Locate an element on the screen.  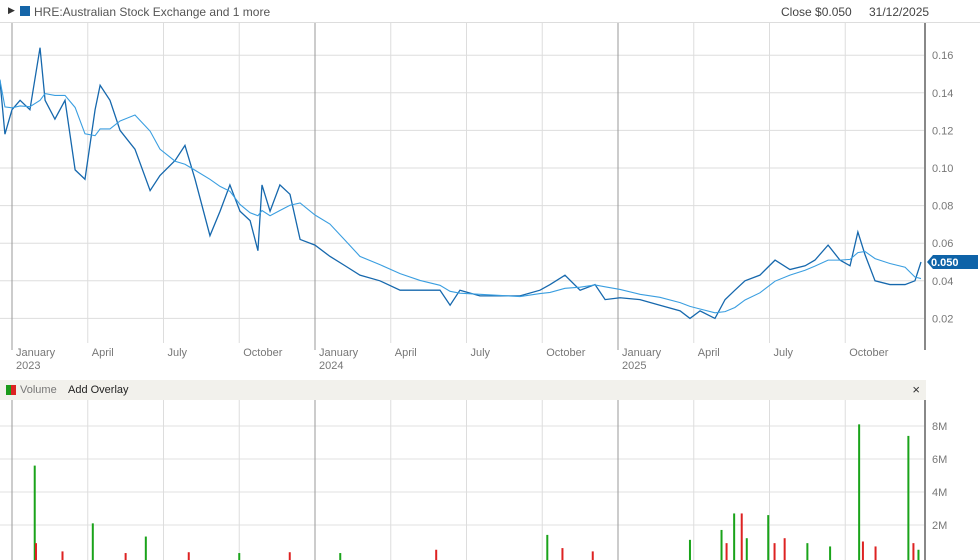
year-label: 2024 is located at coordinates (331, 366).